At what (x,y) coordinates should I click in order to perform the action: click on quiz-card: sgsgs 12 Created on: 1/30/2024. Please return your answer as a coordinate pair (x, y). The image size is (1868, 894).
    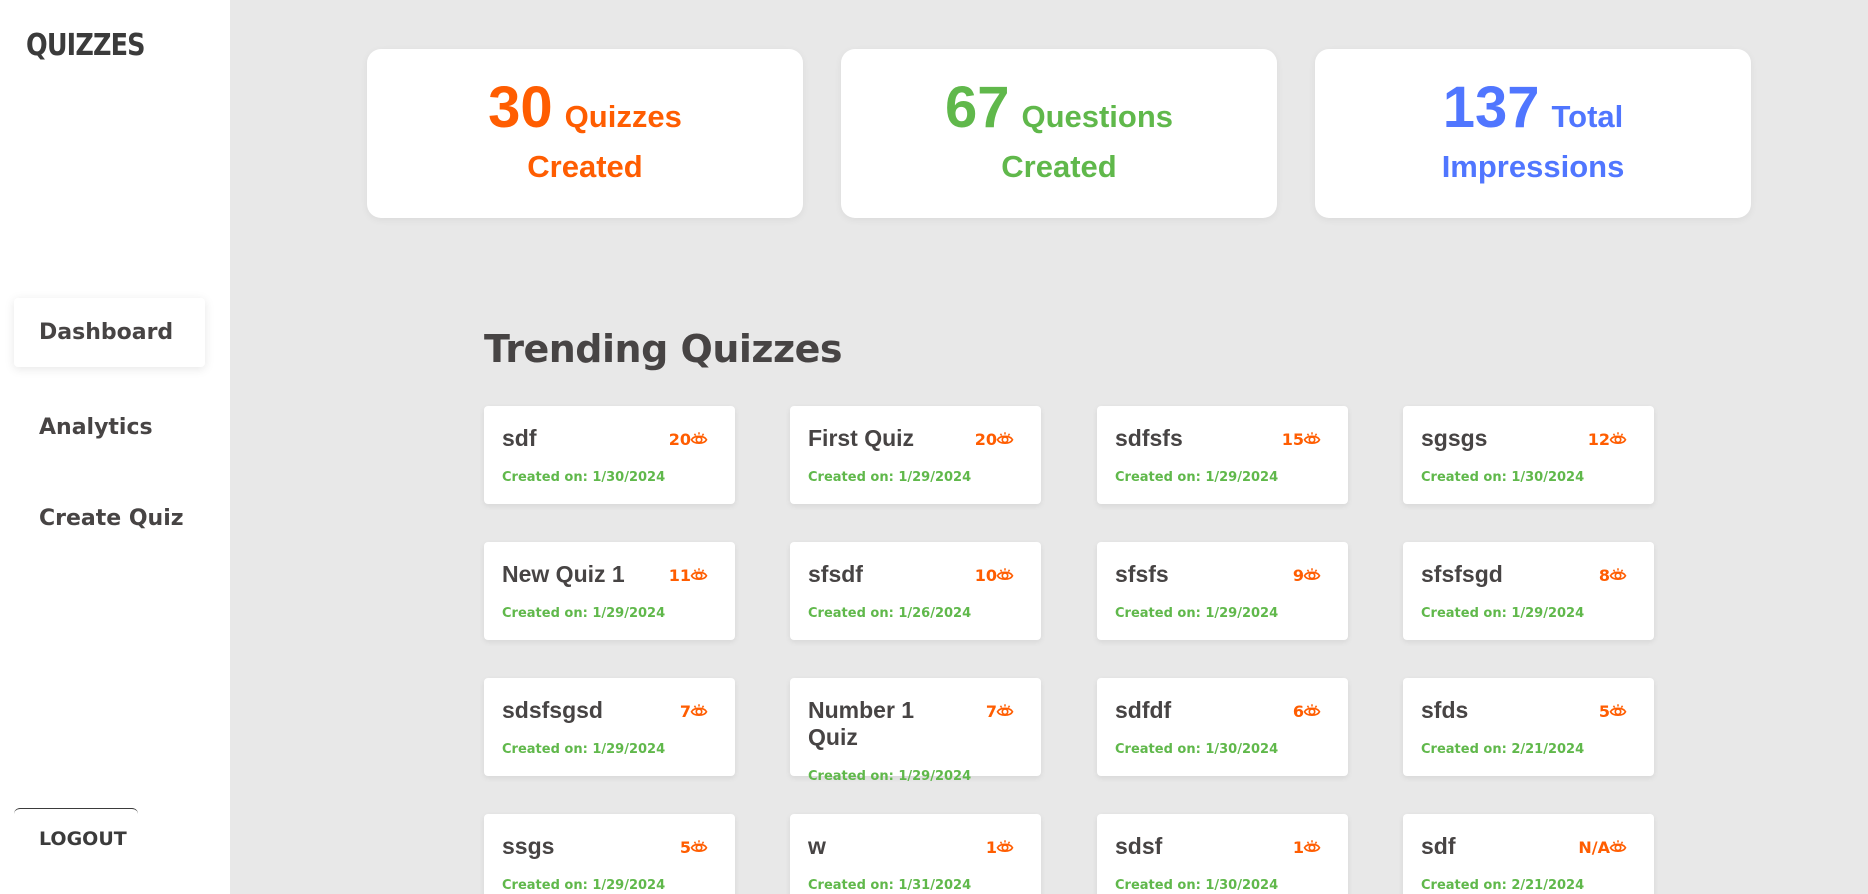
    Looking at the image, I should click on (1528, 455).